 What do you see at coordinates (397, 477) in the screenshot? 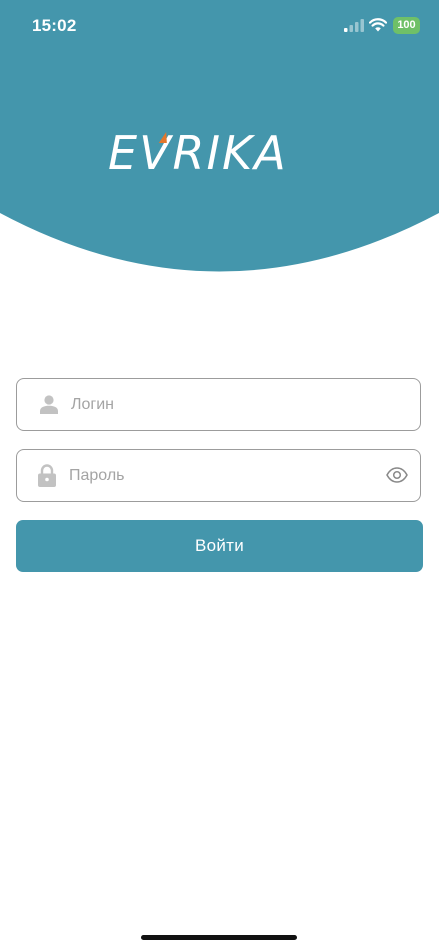
I see `eye-icon` at bounding box center [397, 477].